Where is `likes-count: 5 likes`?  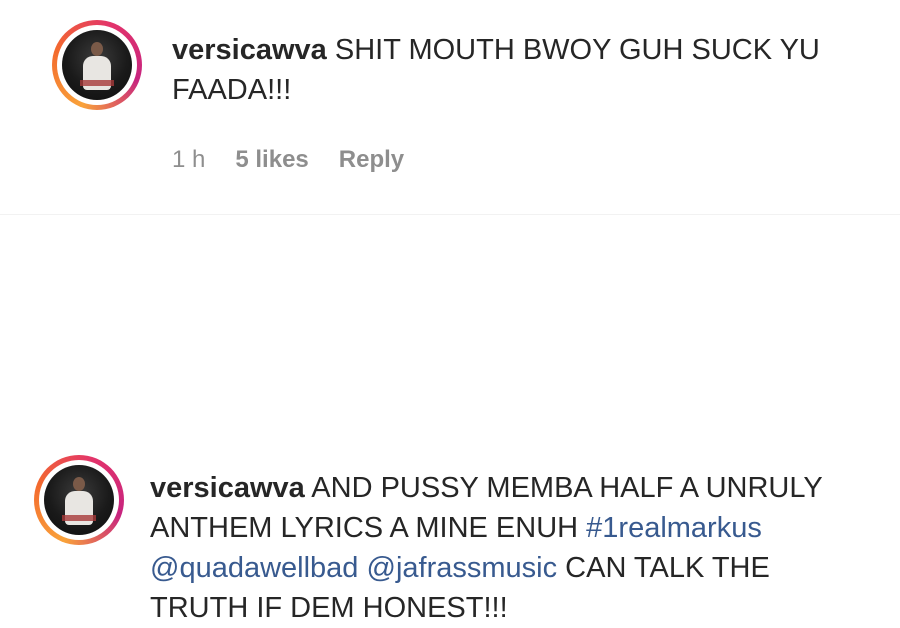
likes-count: 5 likes is located at coordinates (271, 160).